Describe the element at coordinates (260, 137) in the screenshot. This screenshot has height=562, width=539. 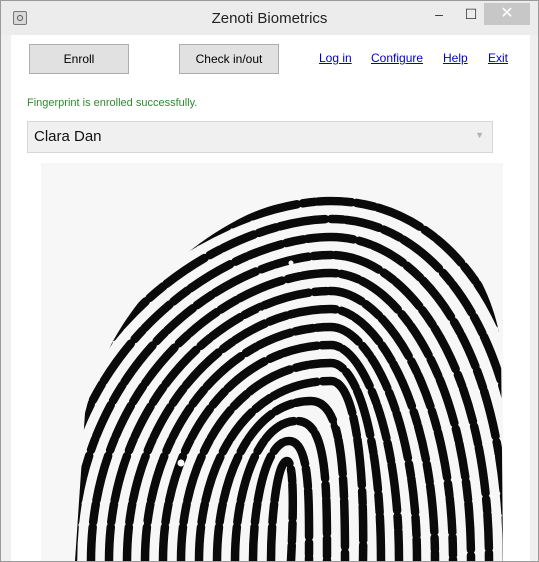
I see `employee-select: Clara Dan ▼` at that location.